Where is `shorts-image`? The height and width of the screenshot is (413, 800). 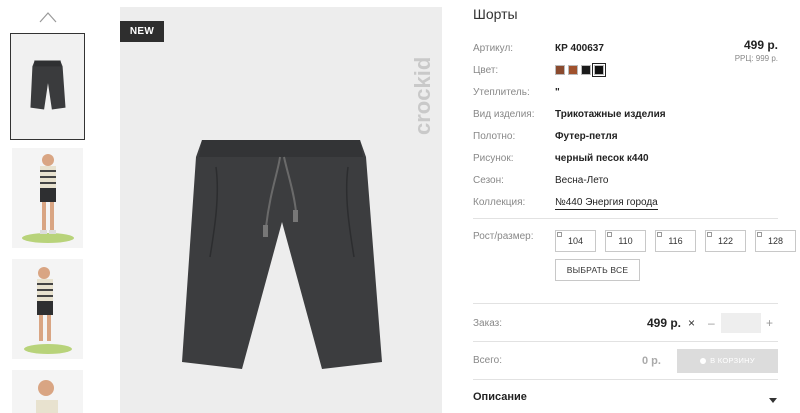
shorts-image is located at coordinates (282, 254).